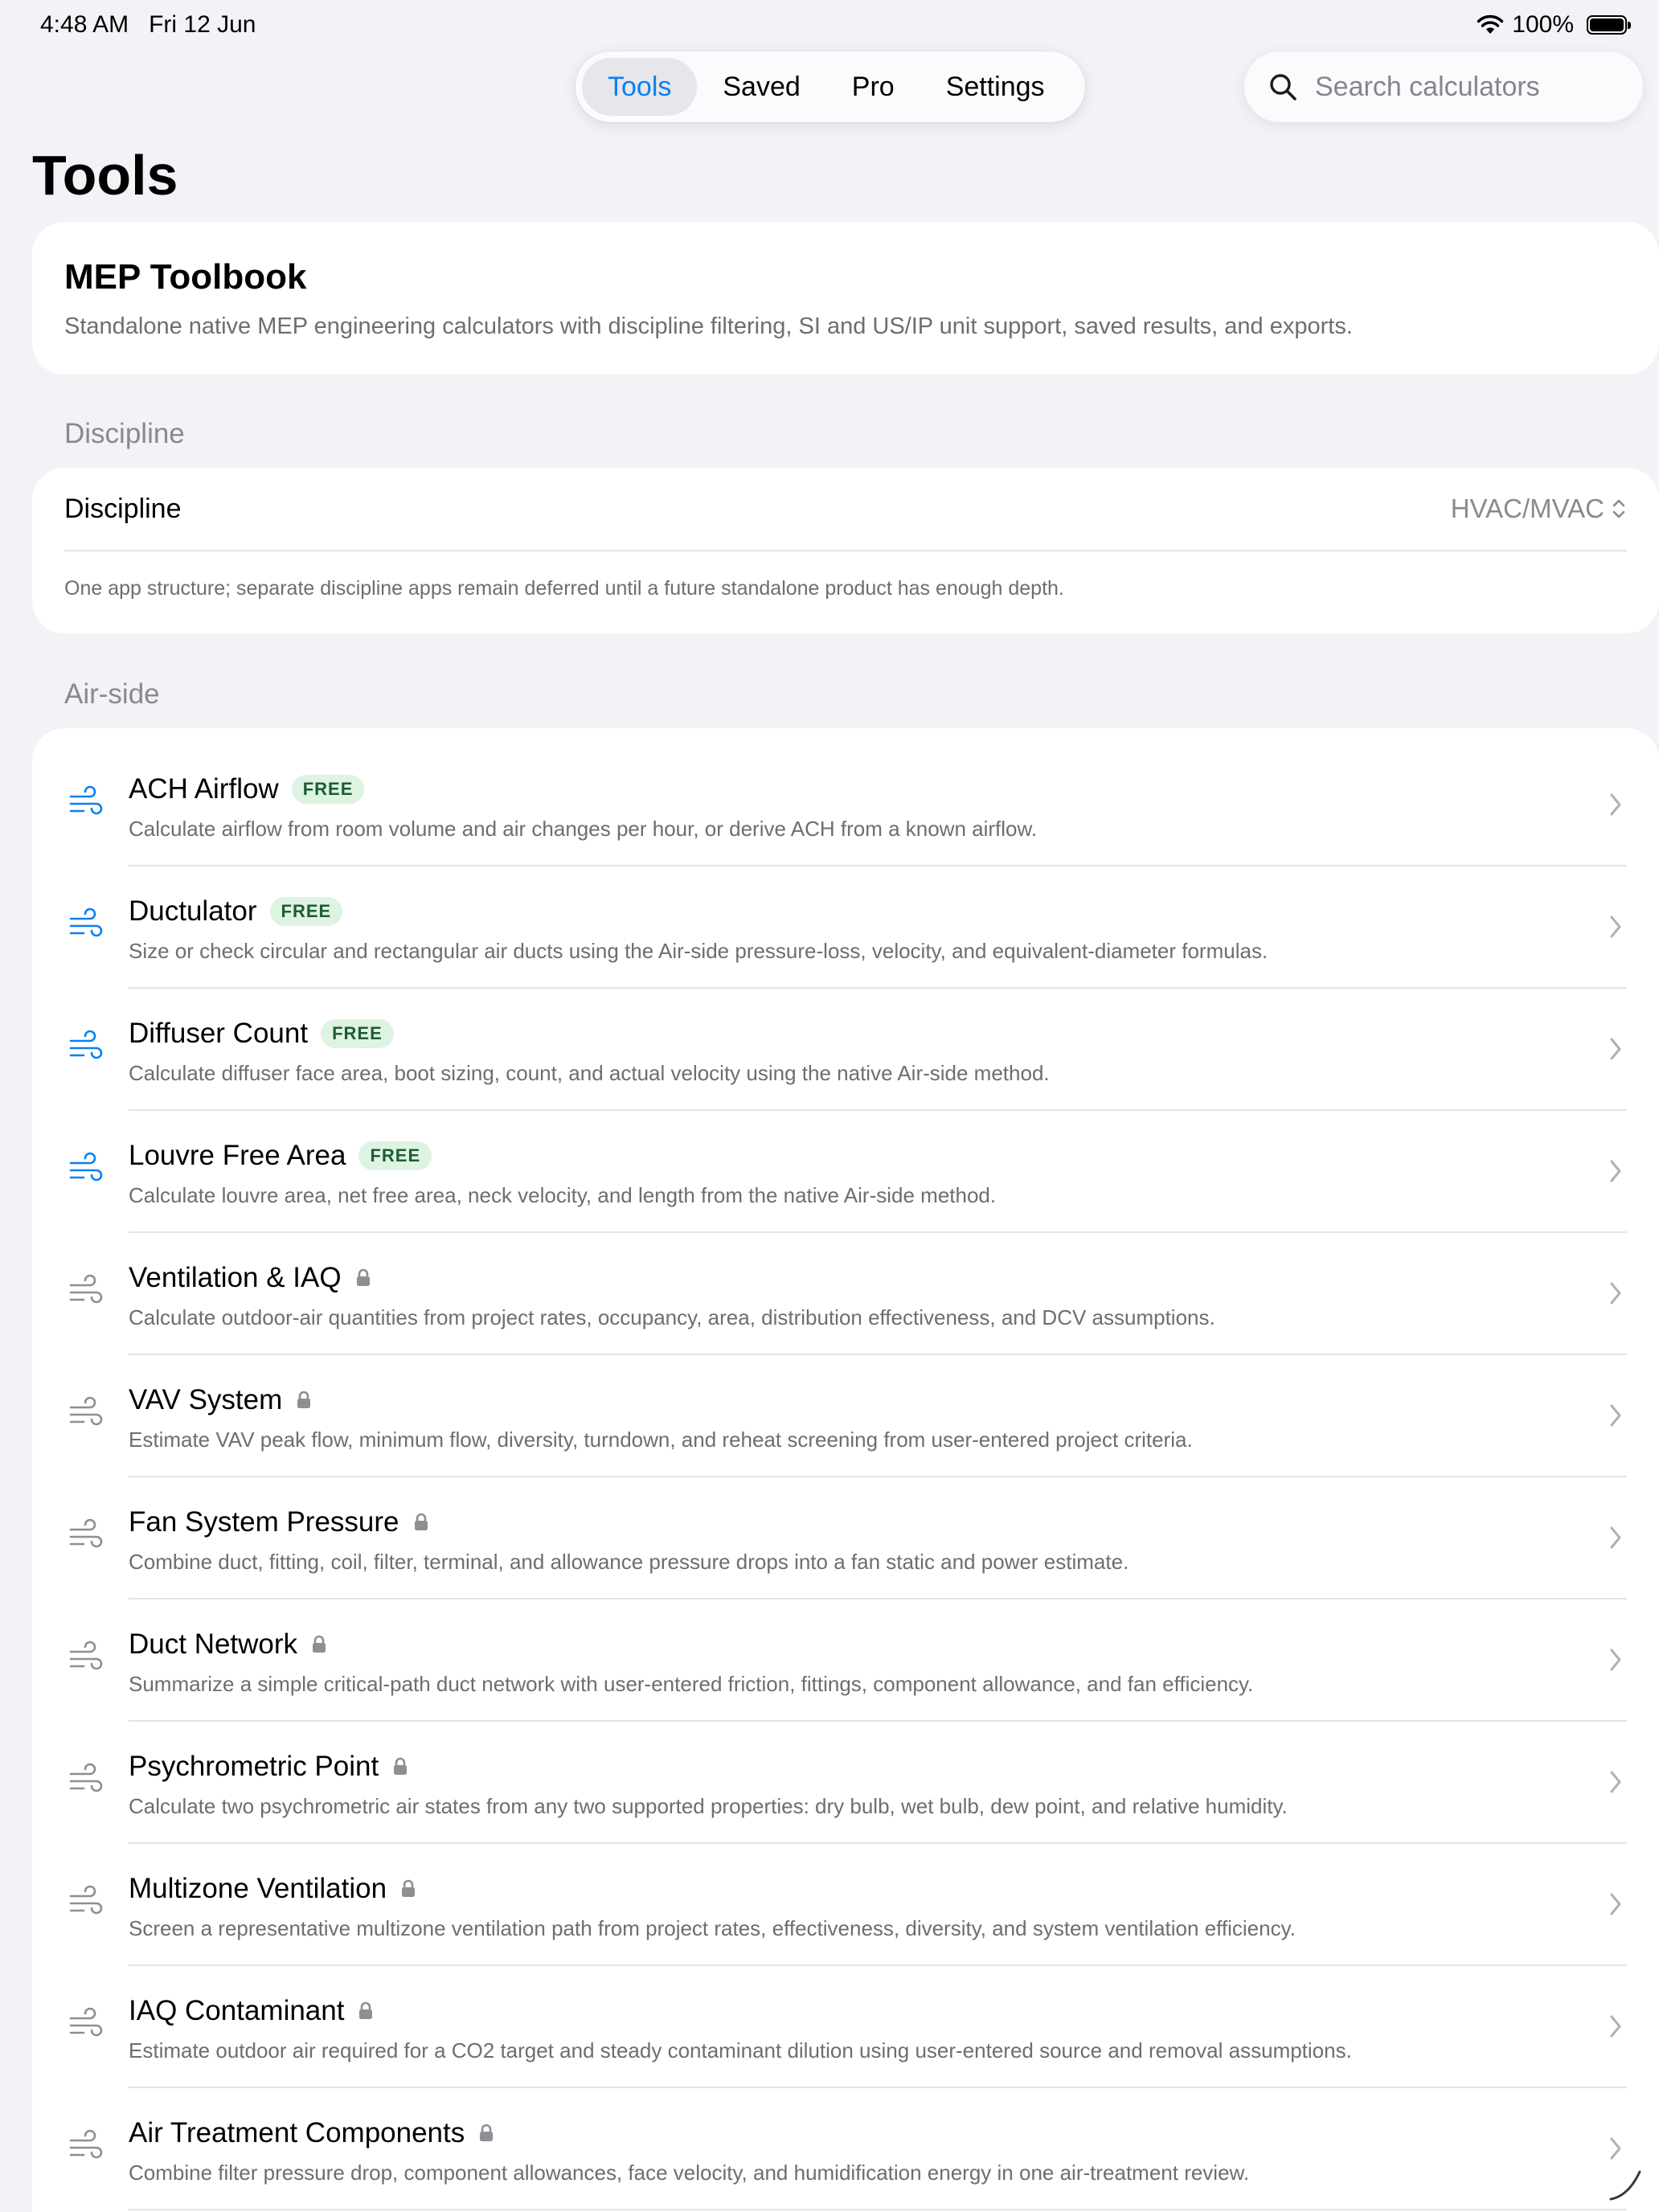 This screenshot has width=1659, height=2212. Describe the element at coordinates (221, 1400) in the screenshot. I see `calculator-title-line: VAV System` at that location.